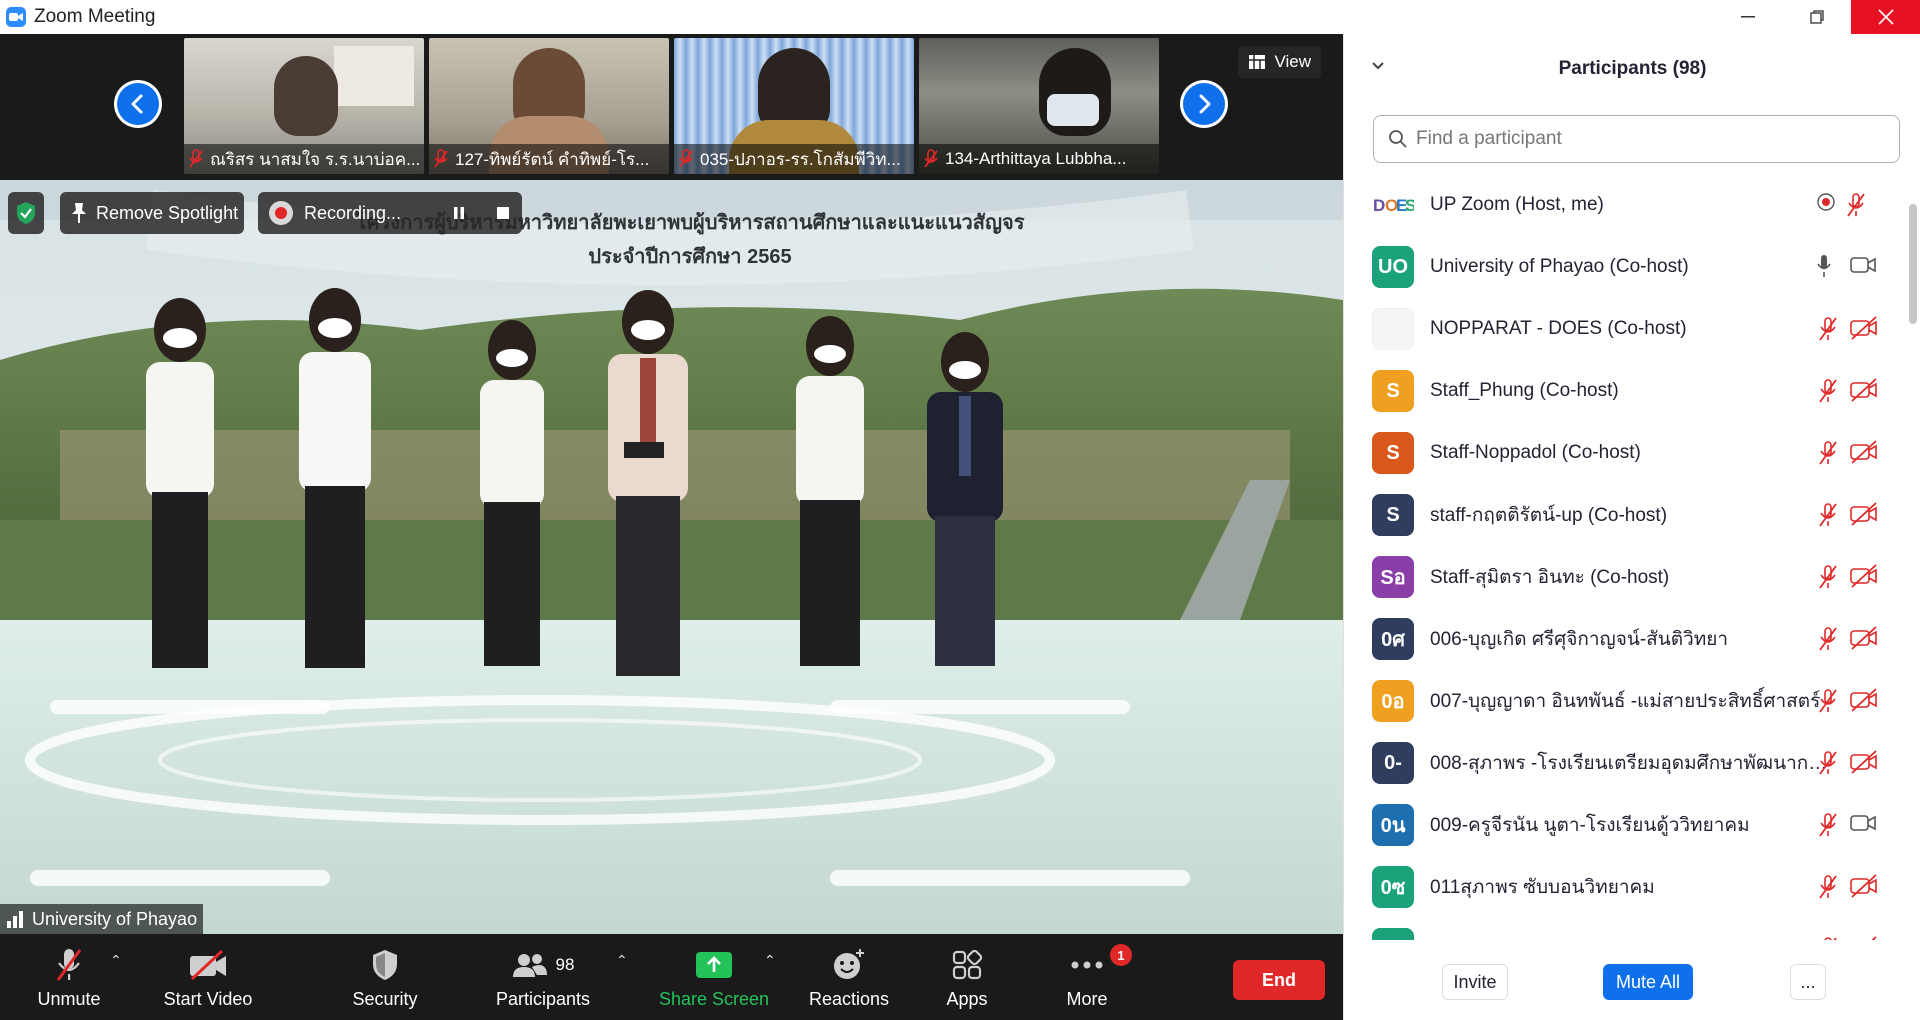 Image resolution: width=1920 pixels, height=1020 pixels. Describe the element at coordinates (1624, 267) in the screenshot. I see `participant-row: UO University of Phayao (Co-host)` at that location.